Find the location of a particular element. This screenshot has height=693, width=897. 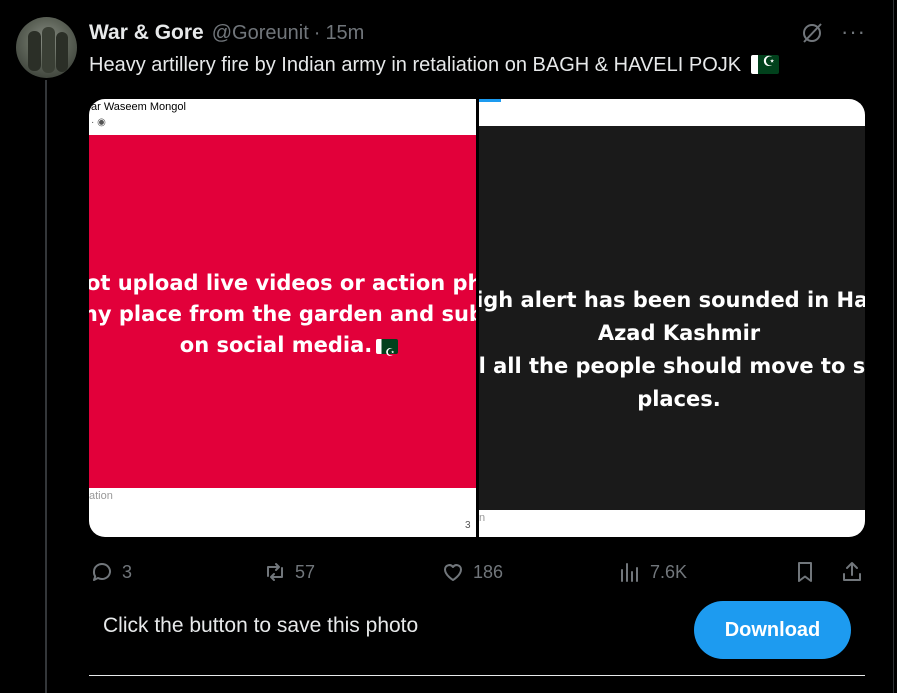

tweet-header: War & Gore @Goreunit · 15m is located at coordinates (226, 33).